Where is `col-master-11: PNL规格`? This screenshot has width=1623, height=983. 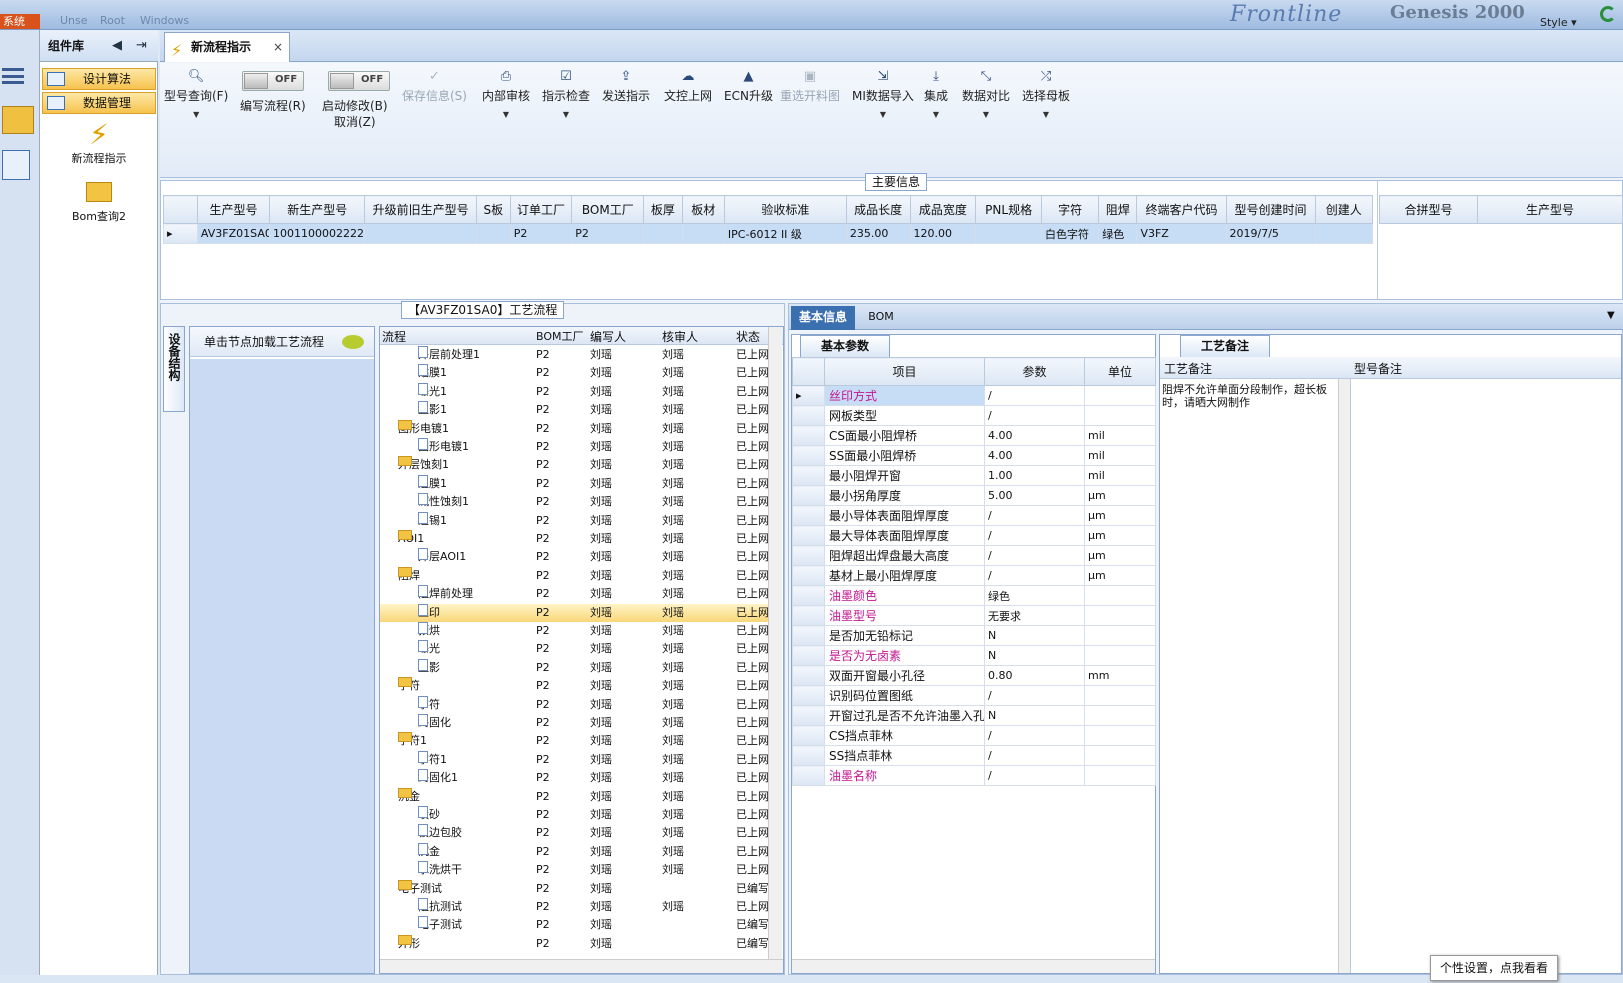 col-master-11: PNL规格 is located at coordinates (1008, 209).